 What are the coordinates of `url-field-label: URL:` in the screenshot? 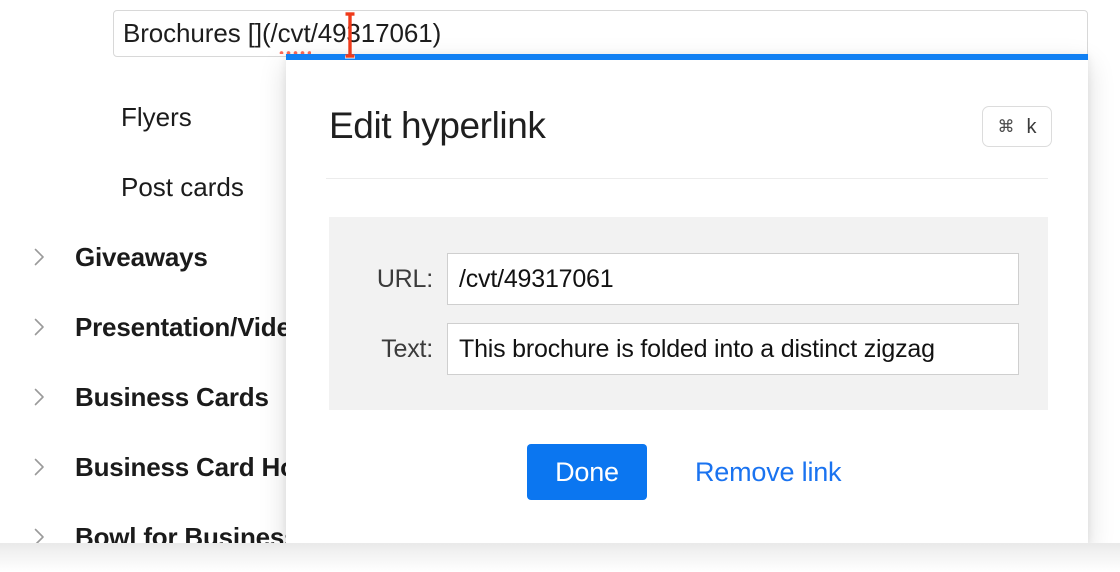 It's located at (404, 278).